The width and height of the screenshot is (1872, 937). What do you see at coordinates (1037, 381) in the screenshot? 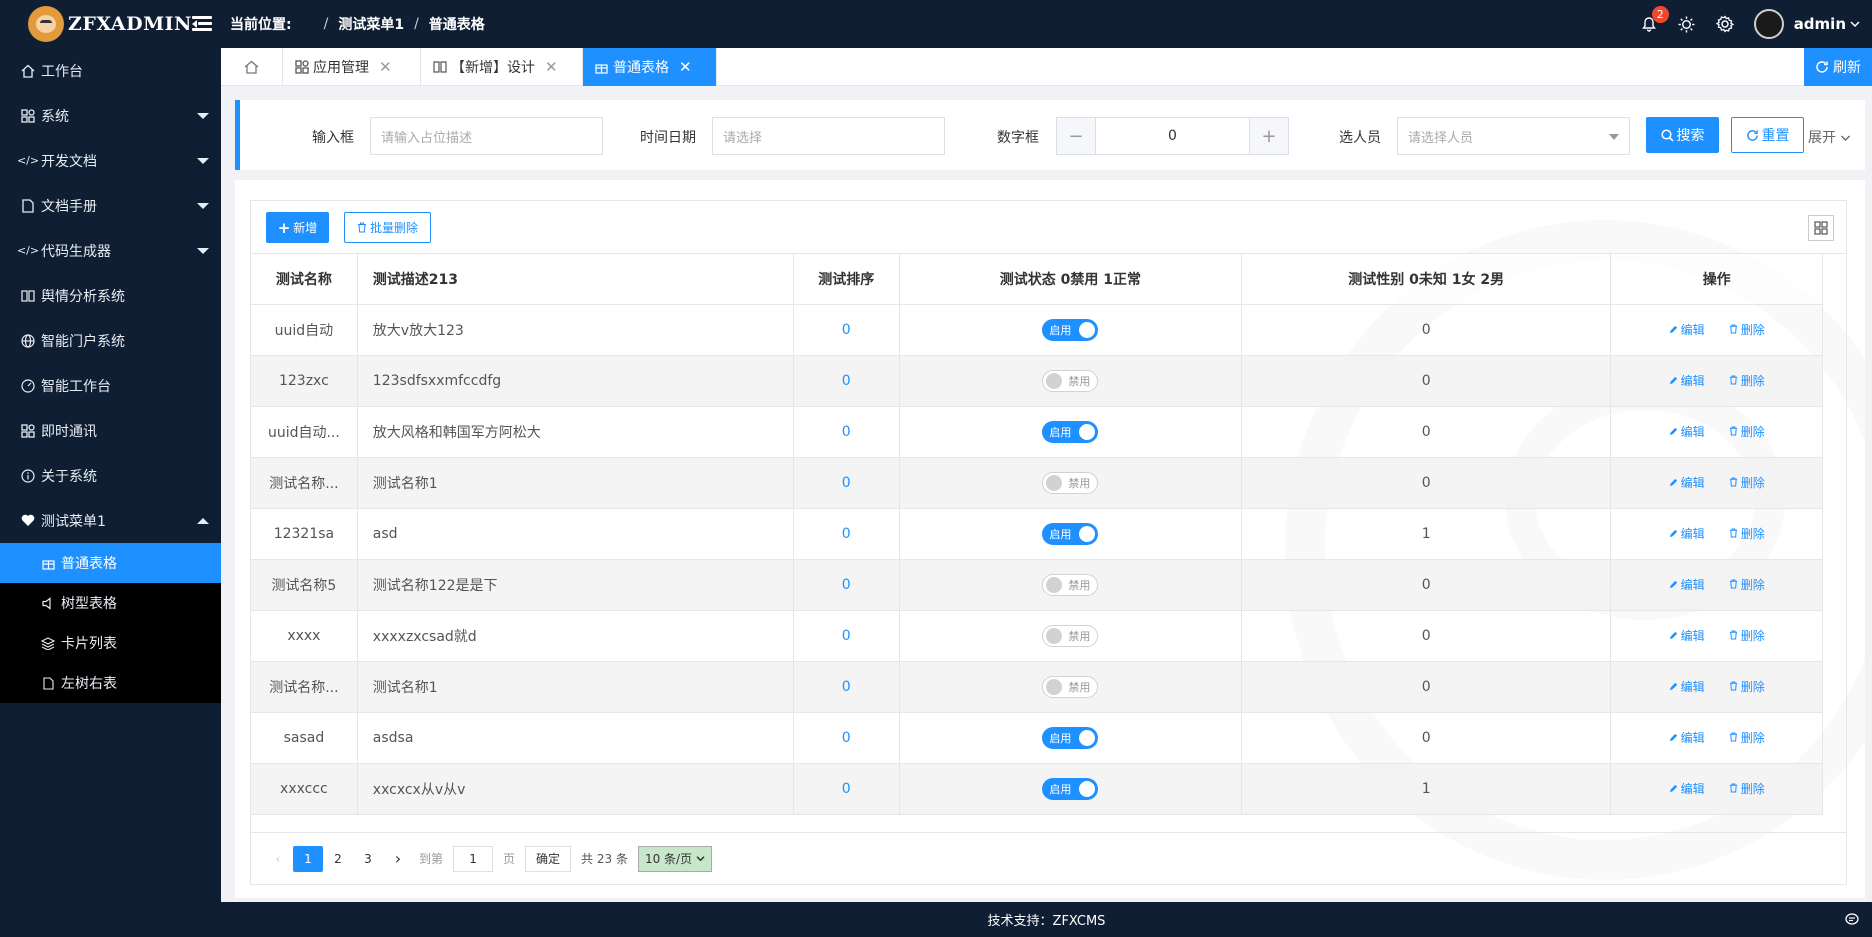
I see `table-row: 123zxc 123sdfsxxmfccdfg 0 禁用 0 编辑 删除` at bounding box center [1037, 381].